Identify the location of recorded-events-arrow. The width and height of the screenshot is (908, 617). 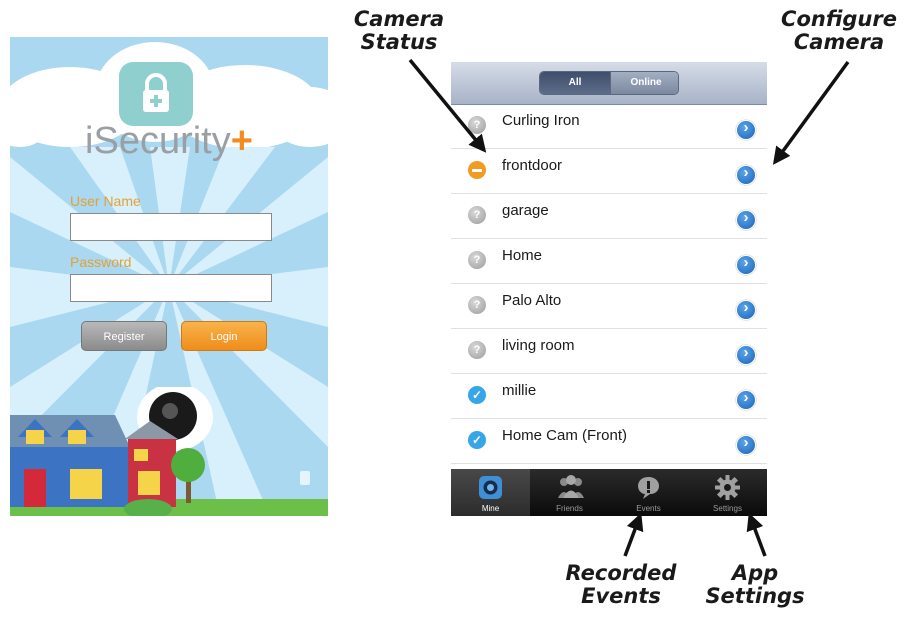
(633, 534).